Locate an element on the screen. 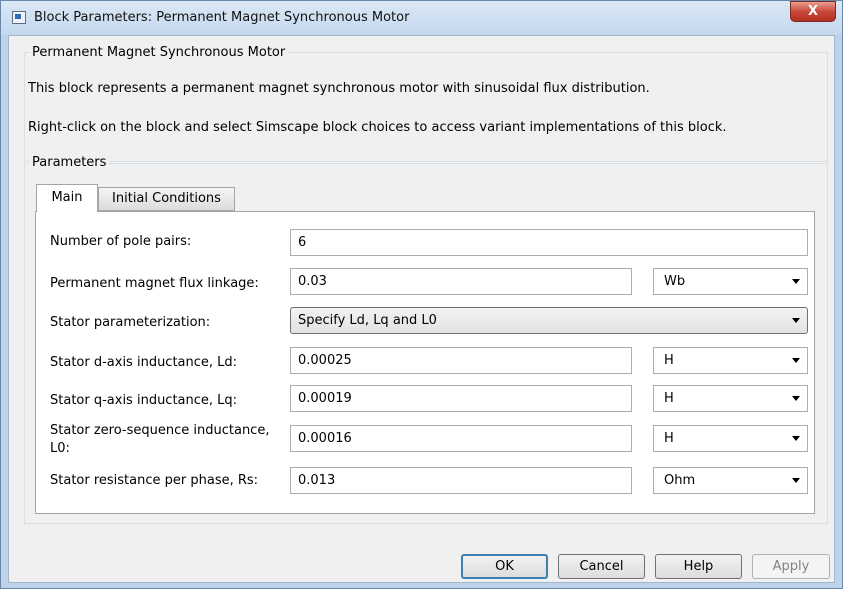  stator-resistance-input: 0.013 is located at coordinates (461, 480).